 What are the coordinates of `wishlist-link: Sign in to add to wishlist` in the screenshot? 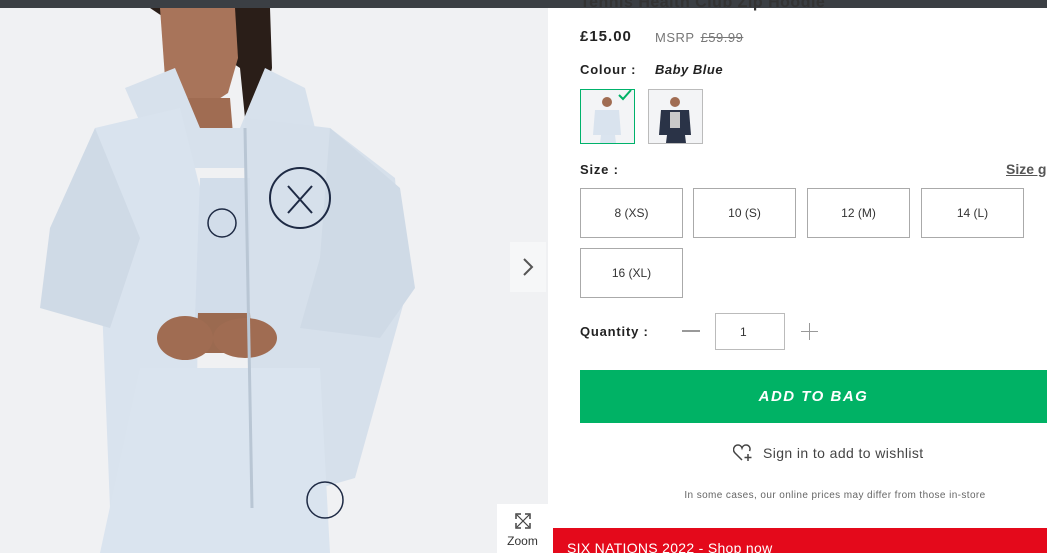 It's located at (828, 453).